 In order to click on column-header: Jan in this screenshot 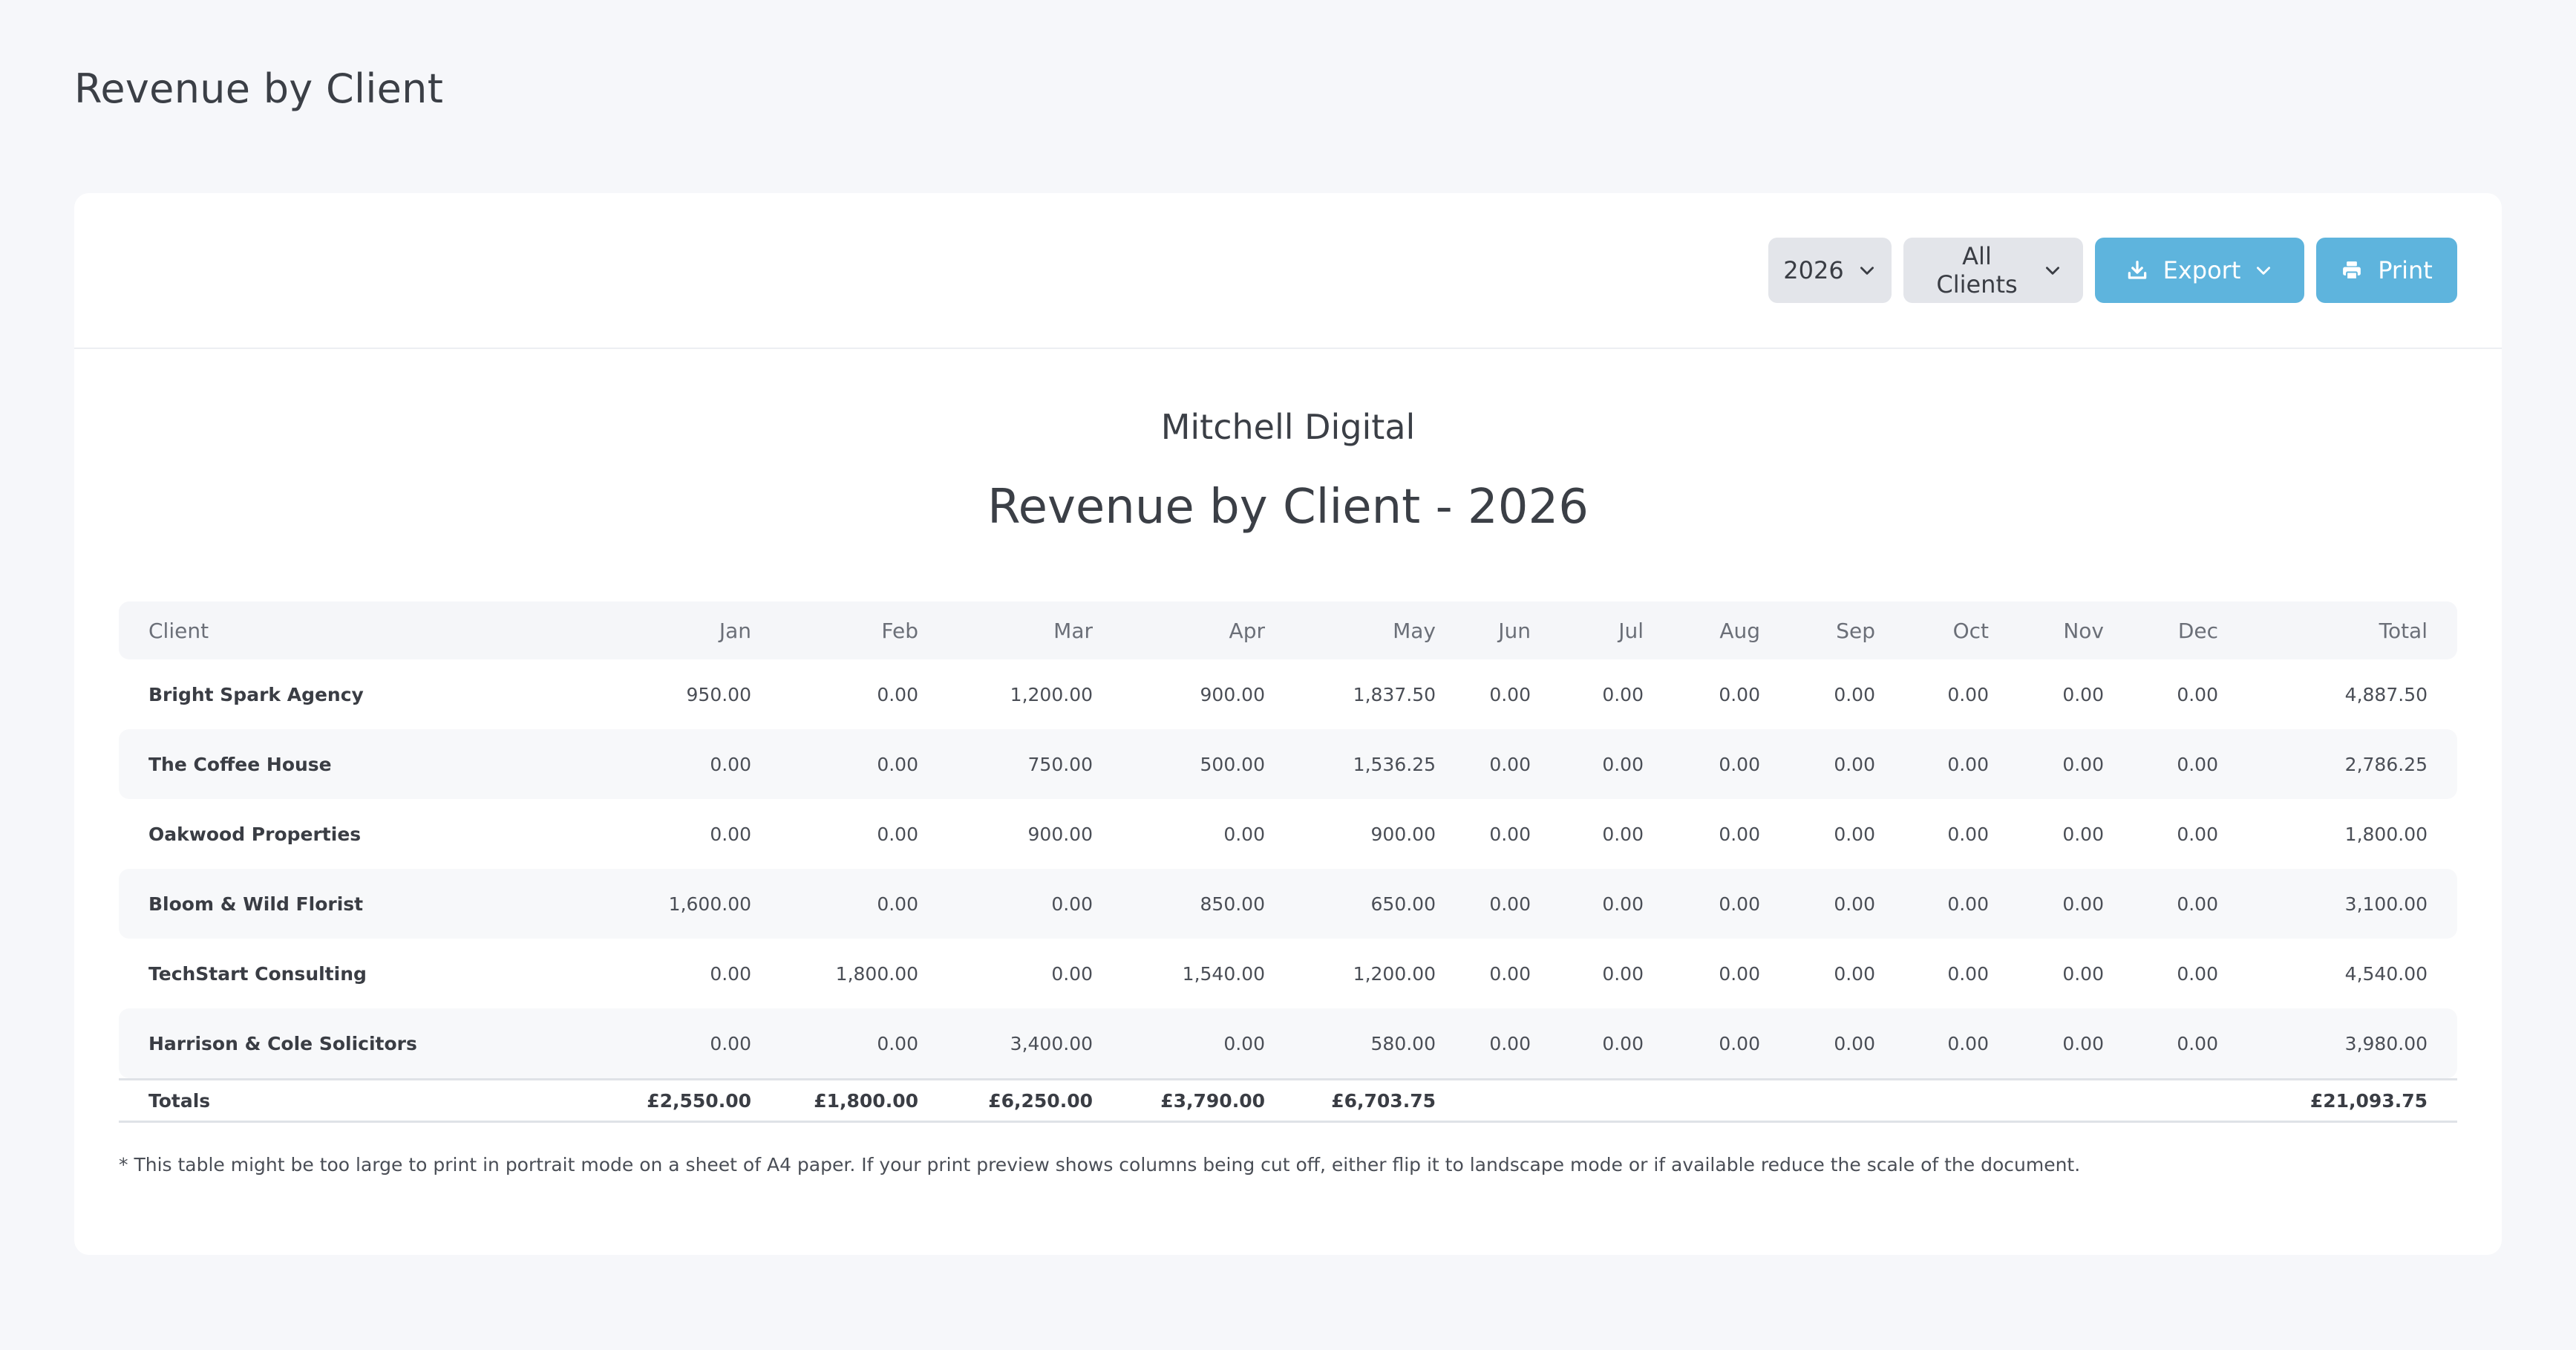, I will do `click(683, 630)`.